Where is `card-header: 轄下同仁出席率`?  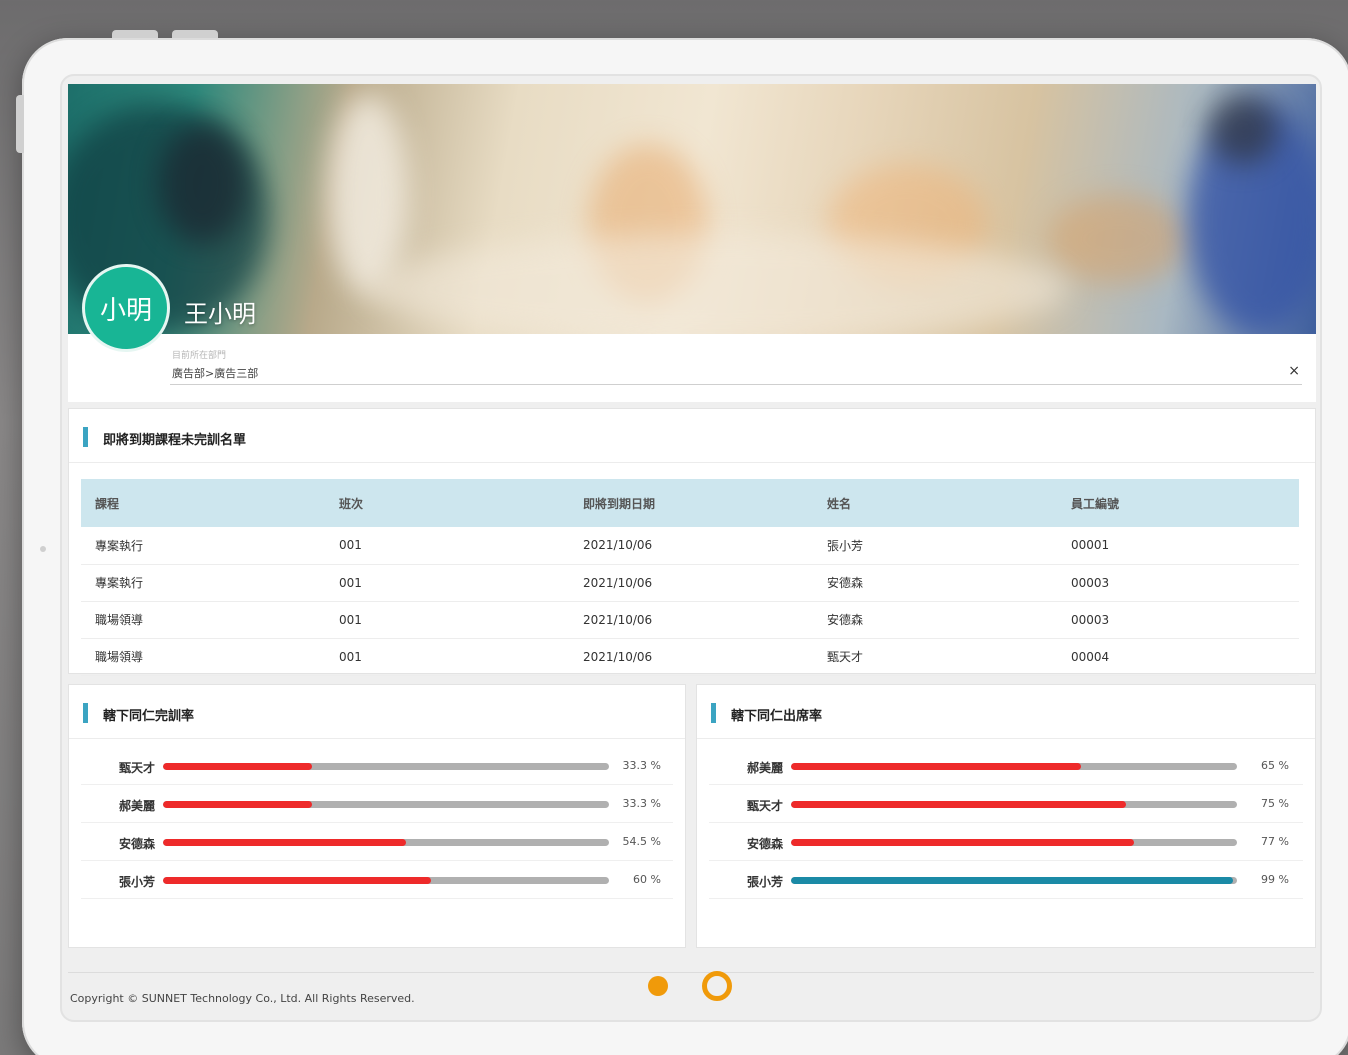
card-header: 轄下同仁出席率 is located at coordinates (1006, 712).